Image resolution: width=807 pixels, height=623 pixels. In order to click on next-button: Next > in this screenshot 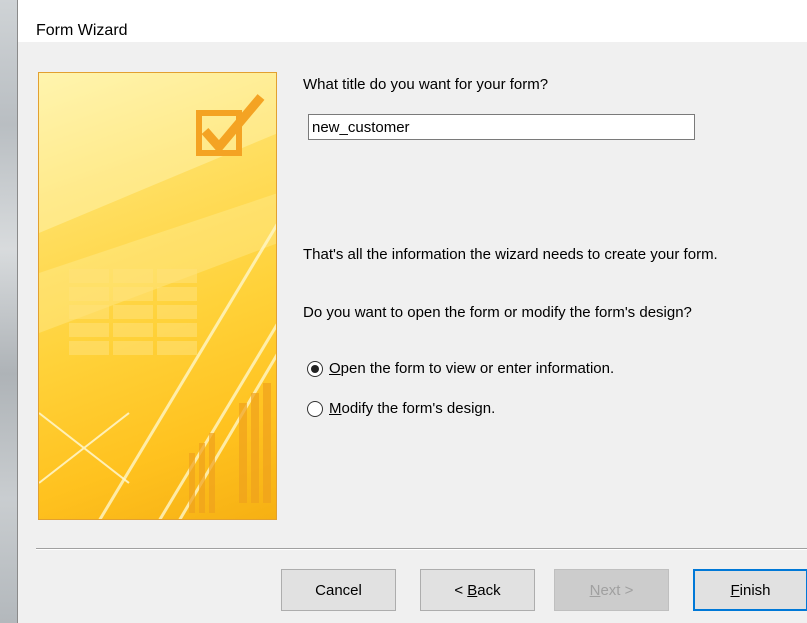, I will do `click(611, 590)`.